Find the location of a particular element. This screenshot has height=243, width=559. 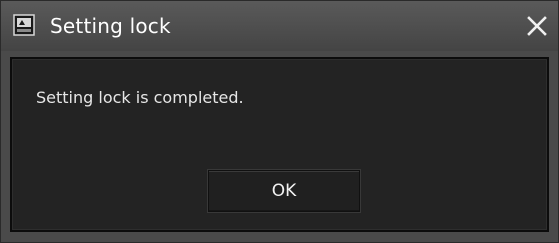

window-title: Setting lock is located at coordinates (110, 26).